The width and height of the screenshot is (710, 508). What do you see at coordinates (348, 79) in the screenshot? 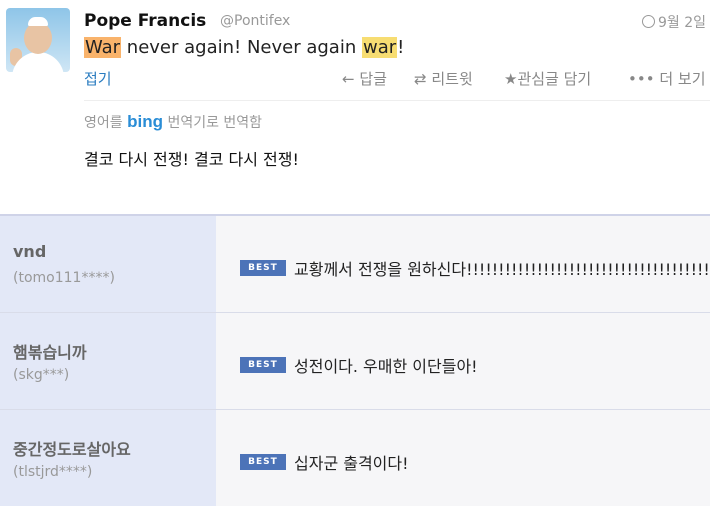
I see `reply-icon: ←` at bounding box center [348, 79].